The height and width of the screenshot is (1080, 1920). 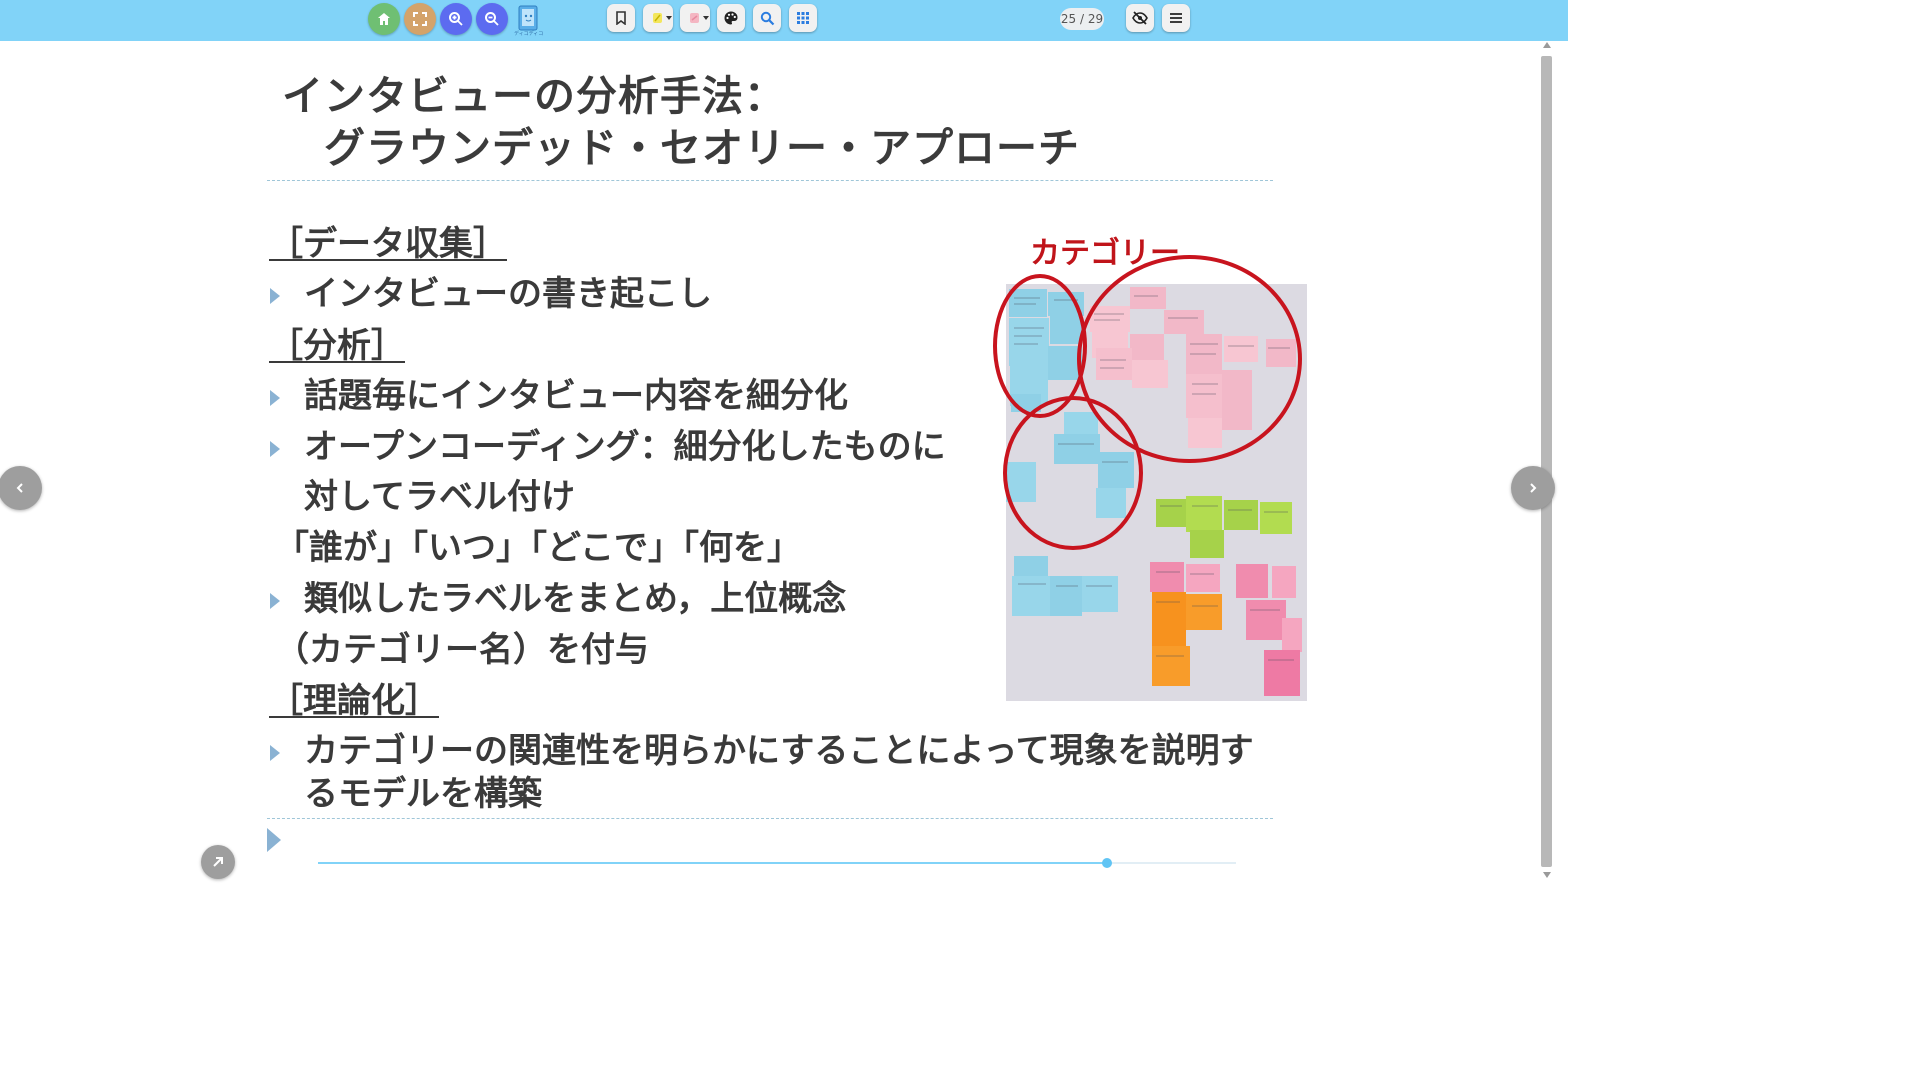 I want to click on hide-annotations-button, so click(x=1140, y=18).